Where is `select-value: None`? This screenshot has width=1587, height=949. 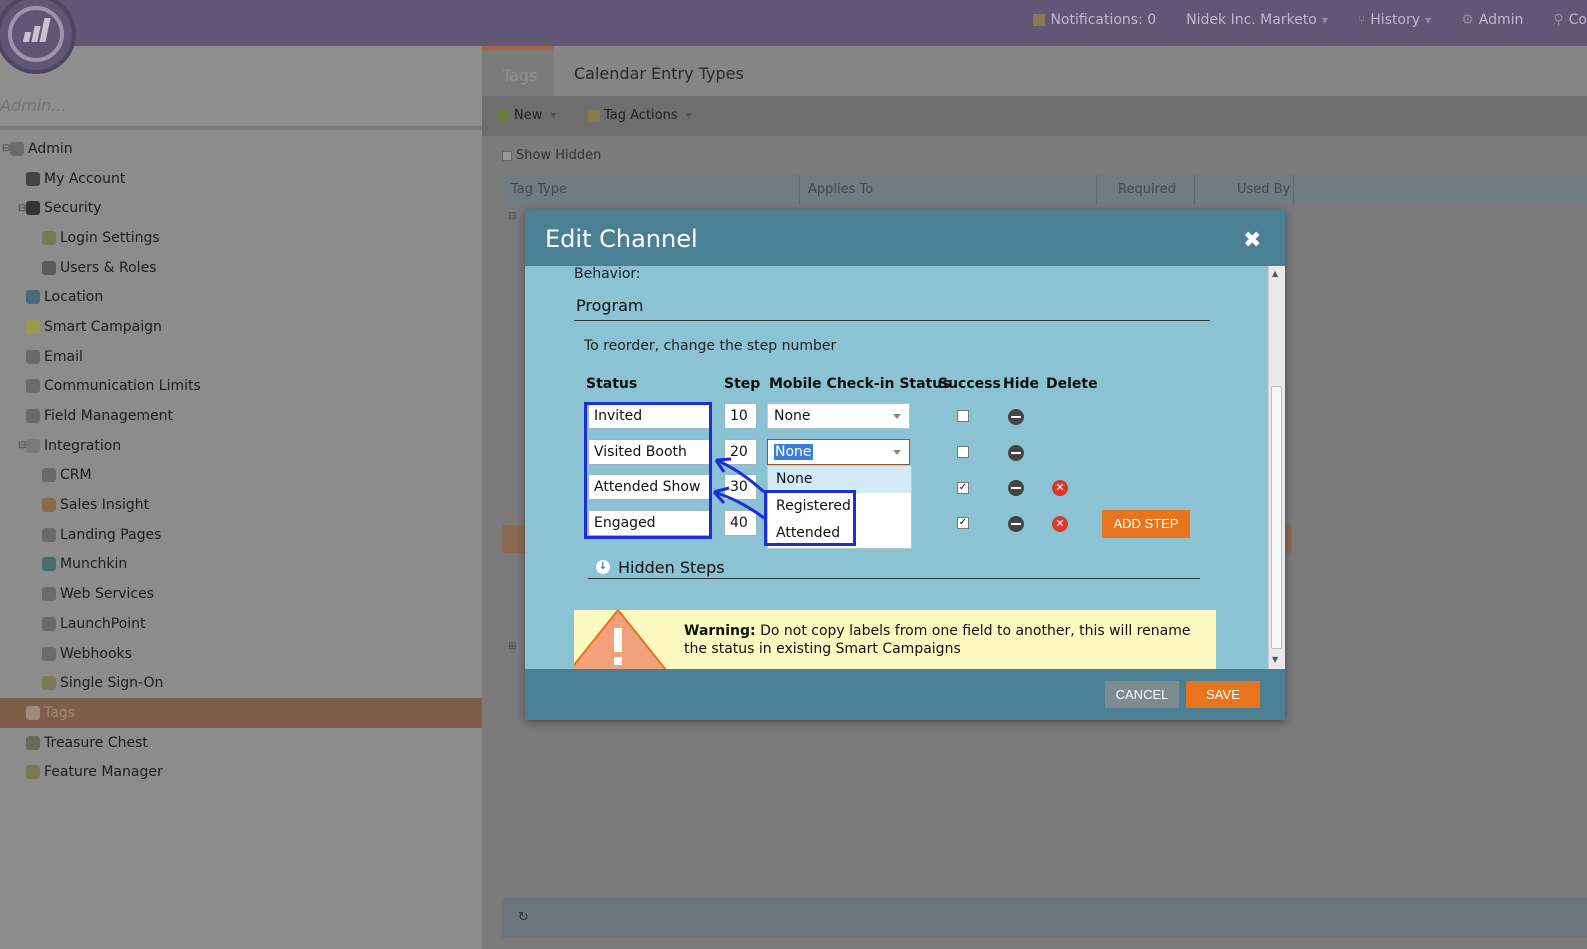 select-value: None is located at coordinates (792, 416).